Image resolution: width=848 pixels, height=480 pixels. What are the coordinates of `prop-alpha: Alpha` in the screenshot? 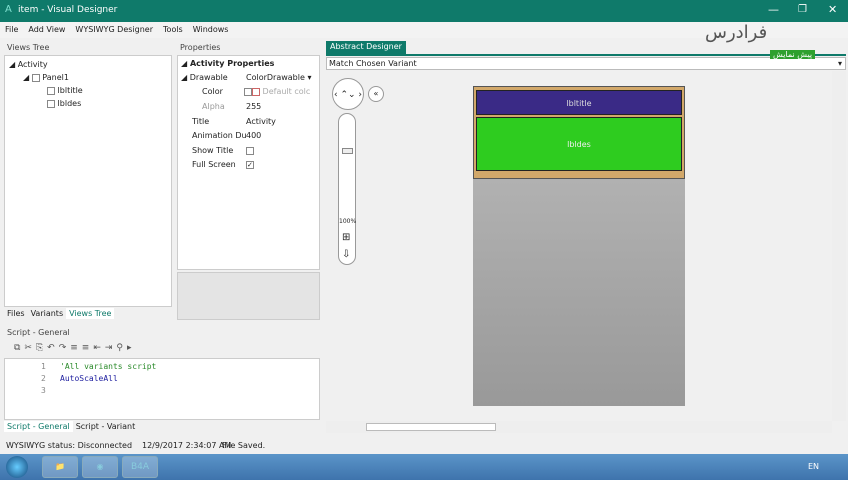 It's located at (213, 106).